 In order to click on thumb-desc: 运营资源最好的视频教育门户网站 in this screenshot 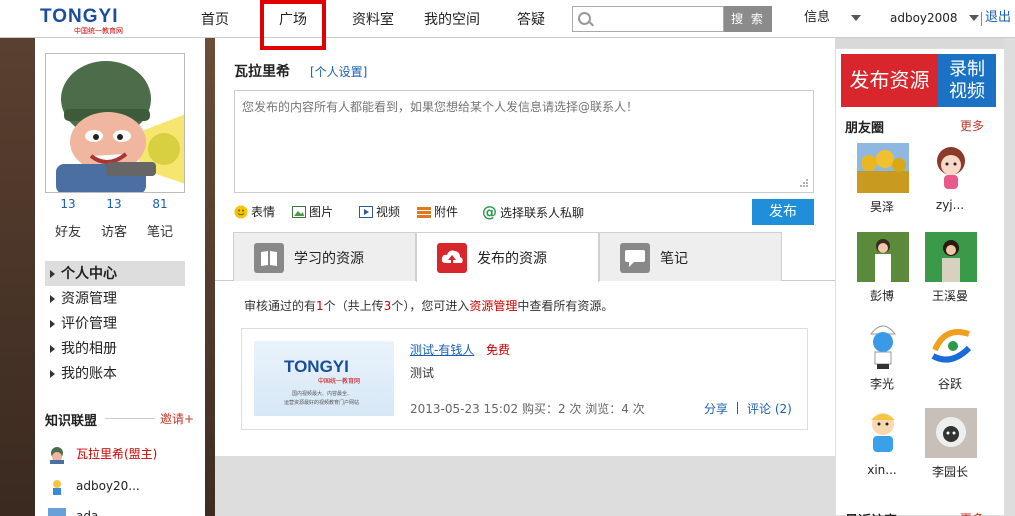, I will do `click(322, 403)`.